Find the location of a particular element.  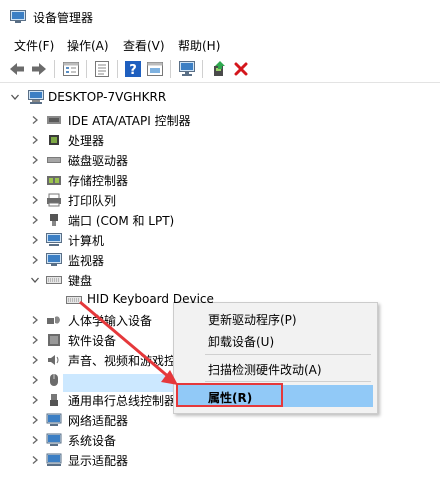

uninstall-icon is located at coordinates (241, 69).